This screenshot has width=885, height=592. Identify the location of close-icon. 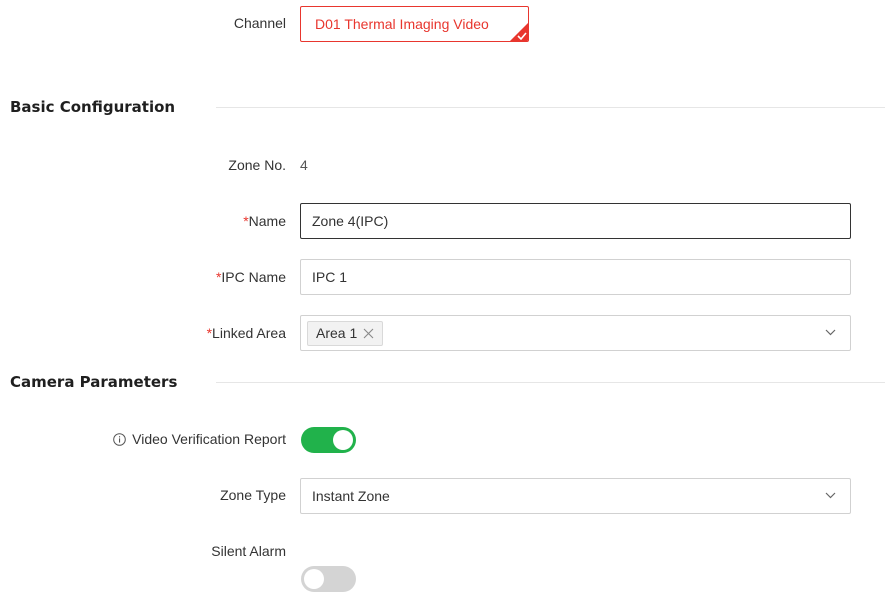
(368, 333).